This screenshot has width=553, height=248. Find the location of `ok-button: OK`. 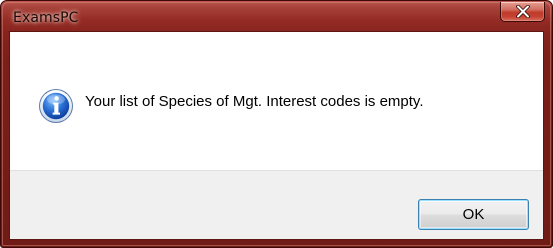

ok-button: OK is located at coordinates (473, 214).